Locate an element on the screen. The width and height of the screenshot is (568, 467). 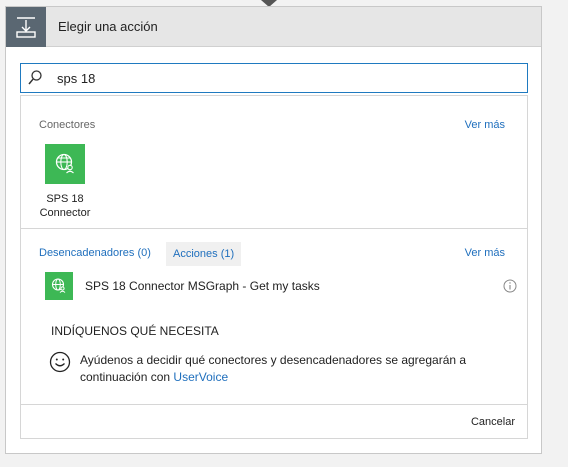
section-divider is located at coordinates (274, 228).